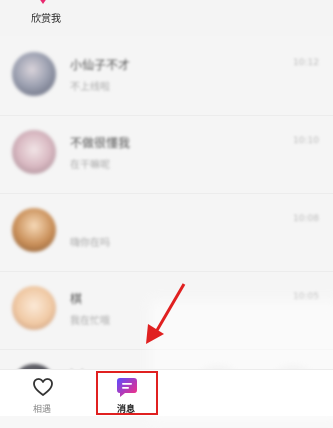 The width and height of the screenshot is (333, 428). Describe the element at coordinates (90, 165) in the screenshot. I see `conversation-preview: 在干嘛呢` at that location.